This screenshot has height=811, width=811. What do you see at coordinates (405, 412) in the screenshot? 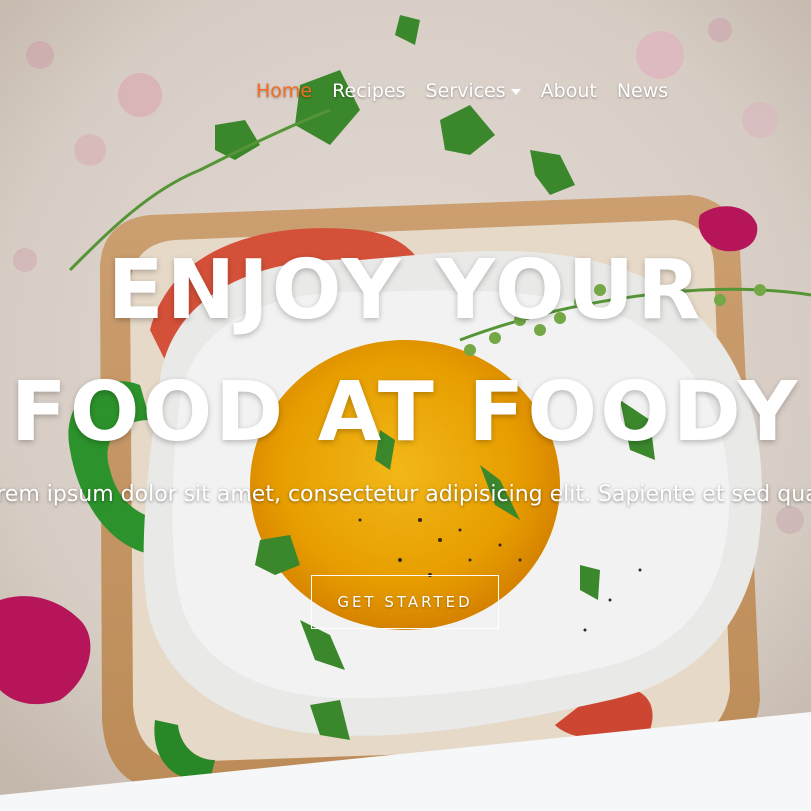
I see `hero-headline-line2: FOOD AT FOODY` at bounding box center [405, 412].